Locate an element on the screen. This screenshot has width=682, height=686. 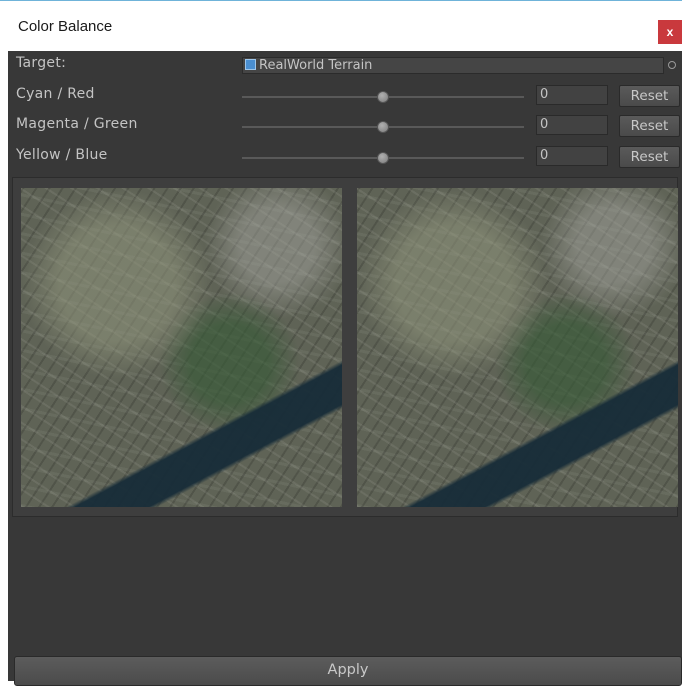
slider-row-yellow-blue: Yellow / Blue 0 Reset is located at coordinates (345, 156).